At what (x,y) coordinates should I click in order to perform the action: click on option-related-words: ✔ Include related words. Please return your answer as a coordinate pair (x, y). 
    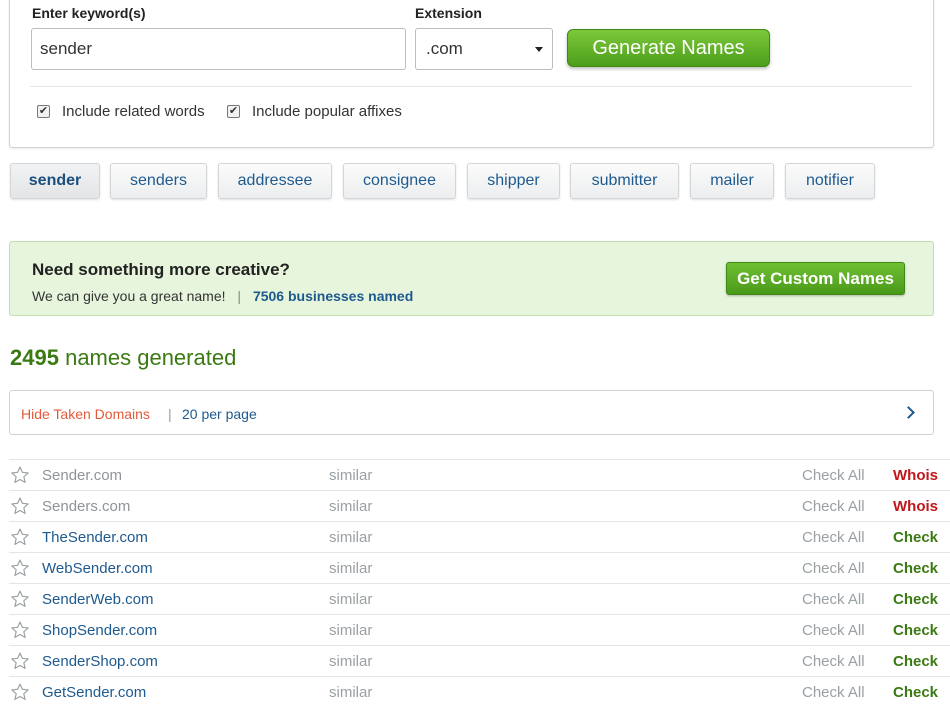
    Looking at the image, I should click on (121, 111).